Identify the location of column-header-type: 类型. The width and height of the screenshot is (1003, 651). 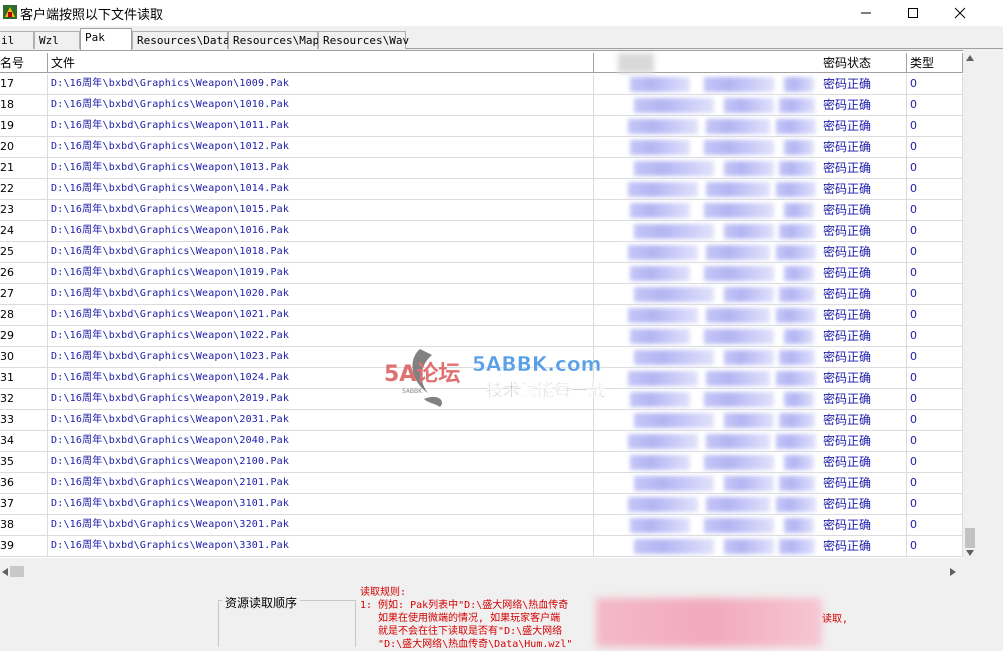
(935, 63).